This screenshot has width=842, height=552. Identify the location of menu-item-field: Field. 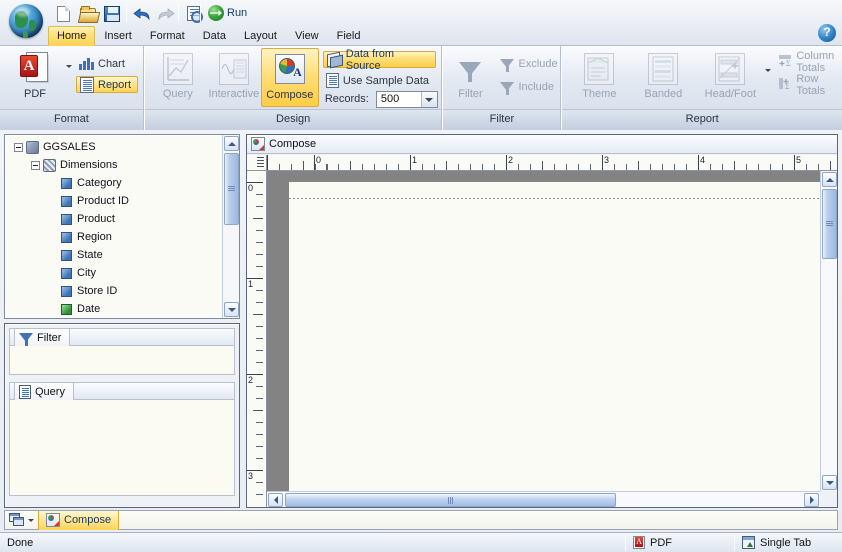
(349, 36).